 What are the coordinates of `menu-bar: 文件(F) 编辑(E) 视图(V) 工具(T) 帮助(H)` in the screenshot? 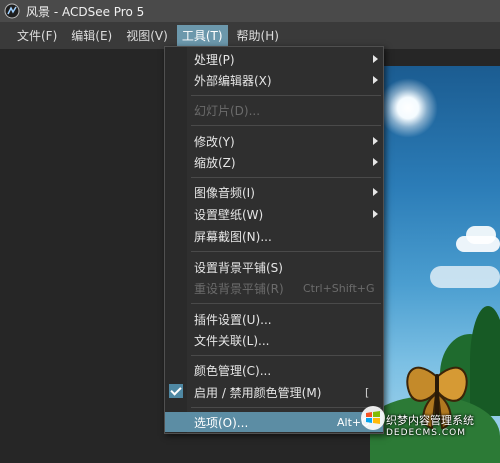 It's located at (250, 35).